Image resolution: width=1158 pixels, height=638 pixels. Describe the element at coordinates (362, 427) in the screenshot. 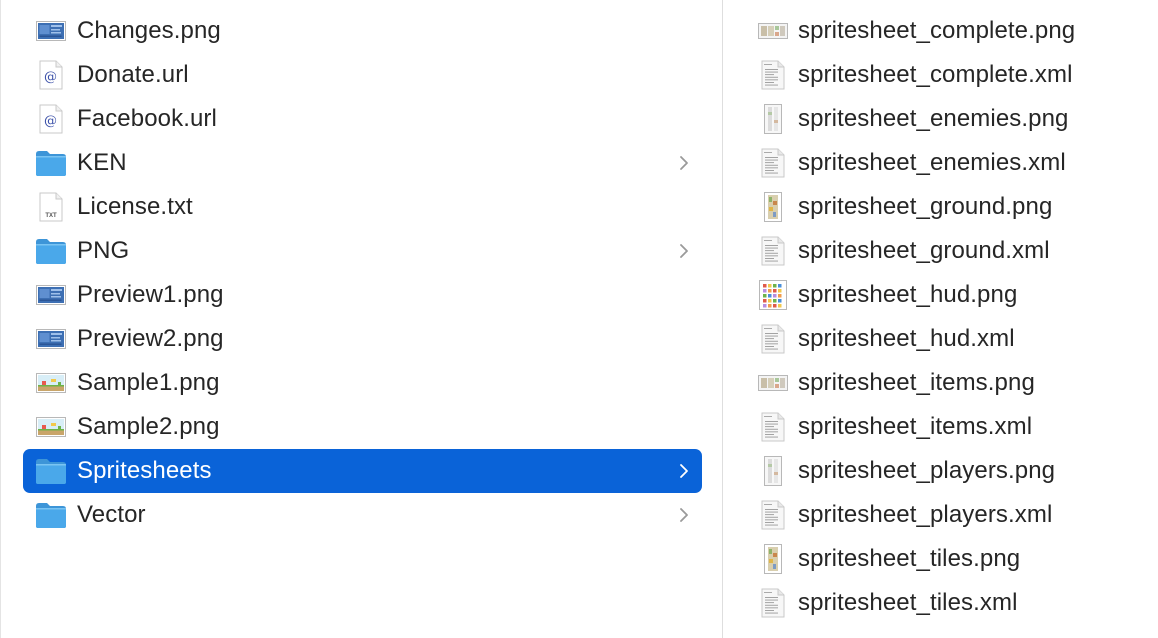

I see `left-column-item-sample2-png: Sample2.png` at that location.